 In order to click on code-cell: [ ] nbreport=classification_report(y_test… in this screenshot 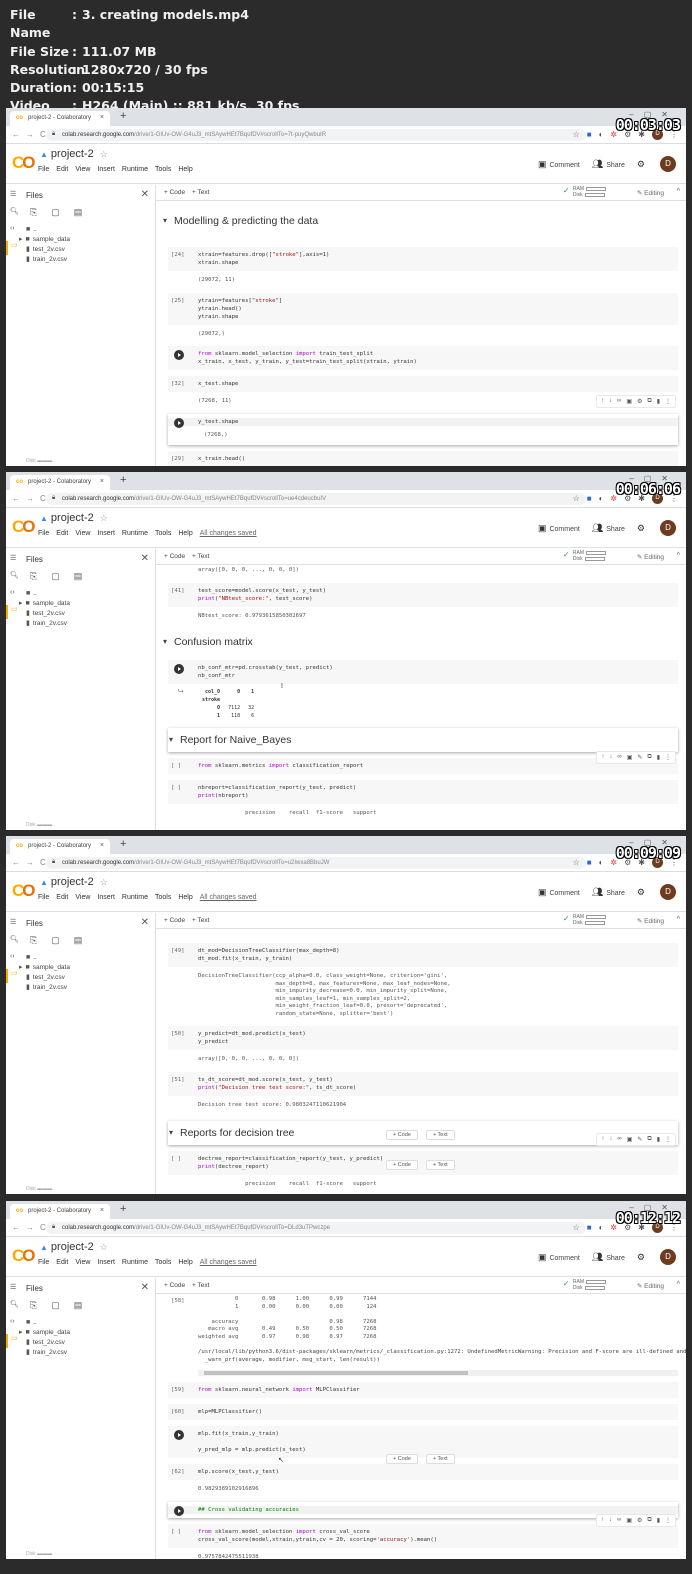, I will do `click(423, 792)`.